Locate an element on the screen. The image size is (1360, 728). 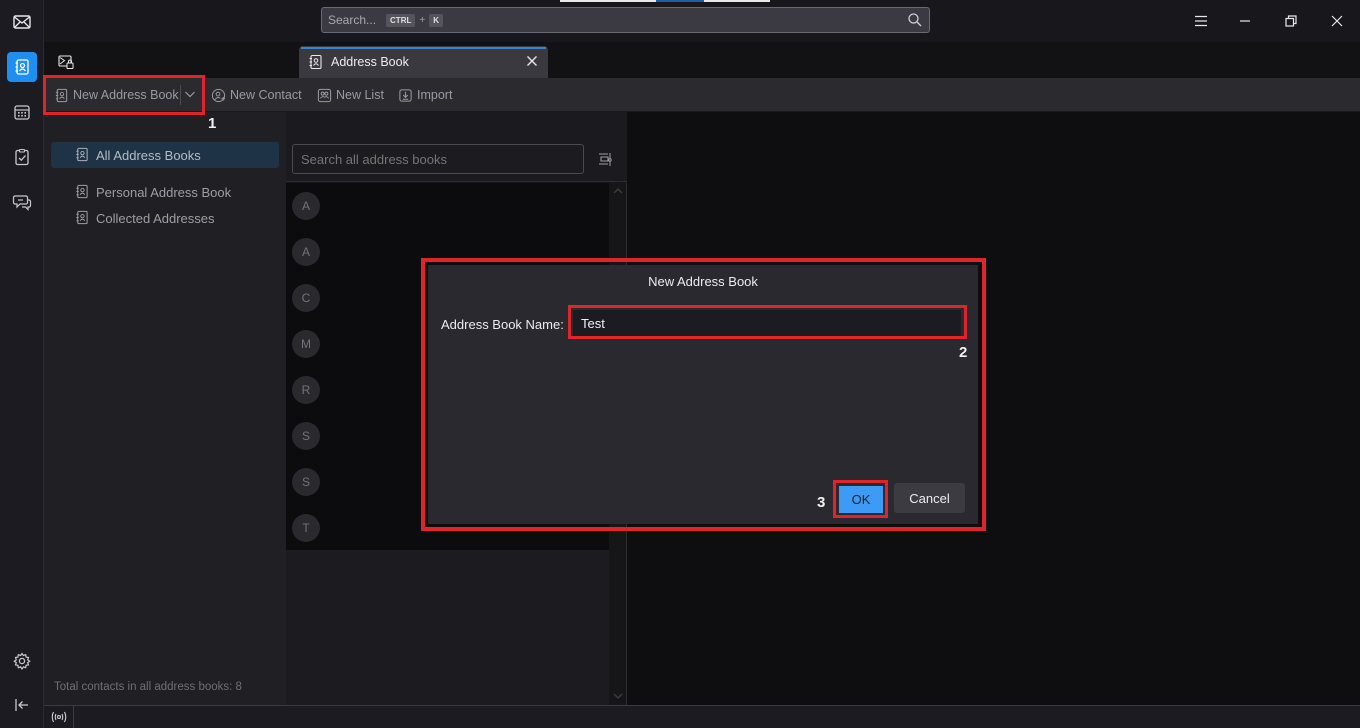
minimize-icon is located at coordinates (1245, 21).